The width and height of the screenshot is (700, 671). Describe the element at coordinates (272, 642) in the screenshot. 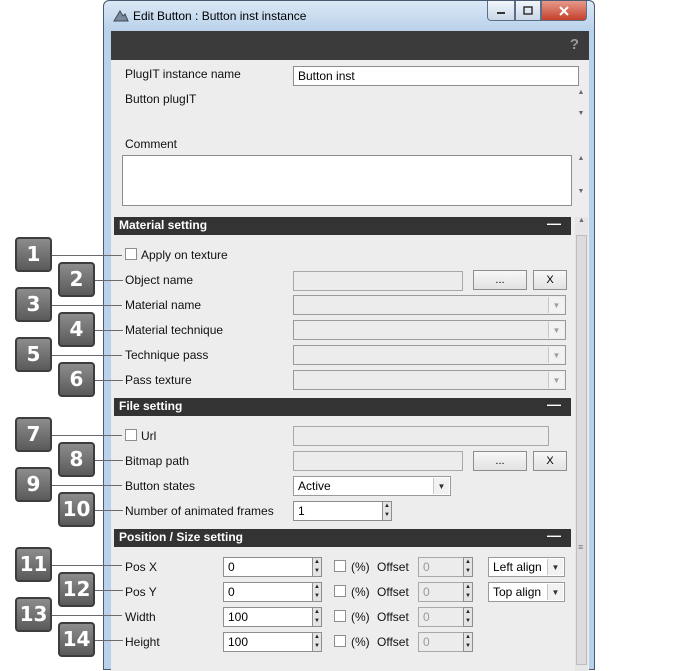

I see `height-stepper: 100 ▲ ▼` at that location.